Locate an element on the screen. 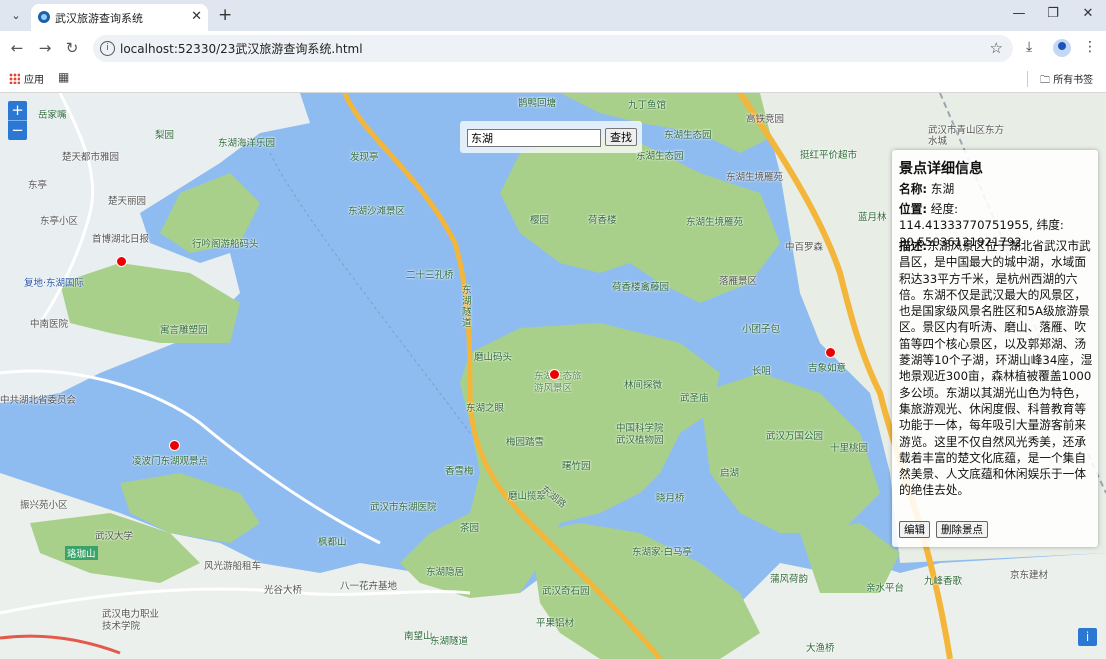  active-tab: 武汉旅游查询系统 ✕ is located at coordinates (119, 17).